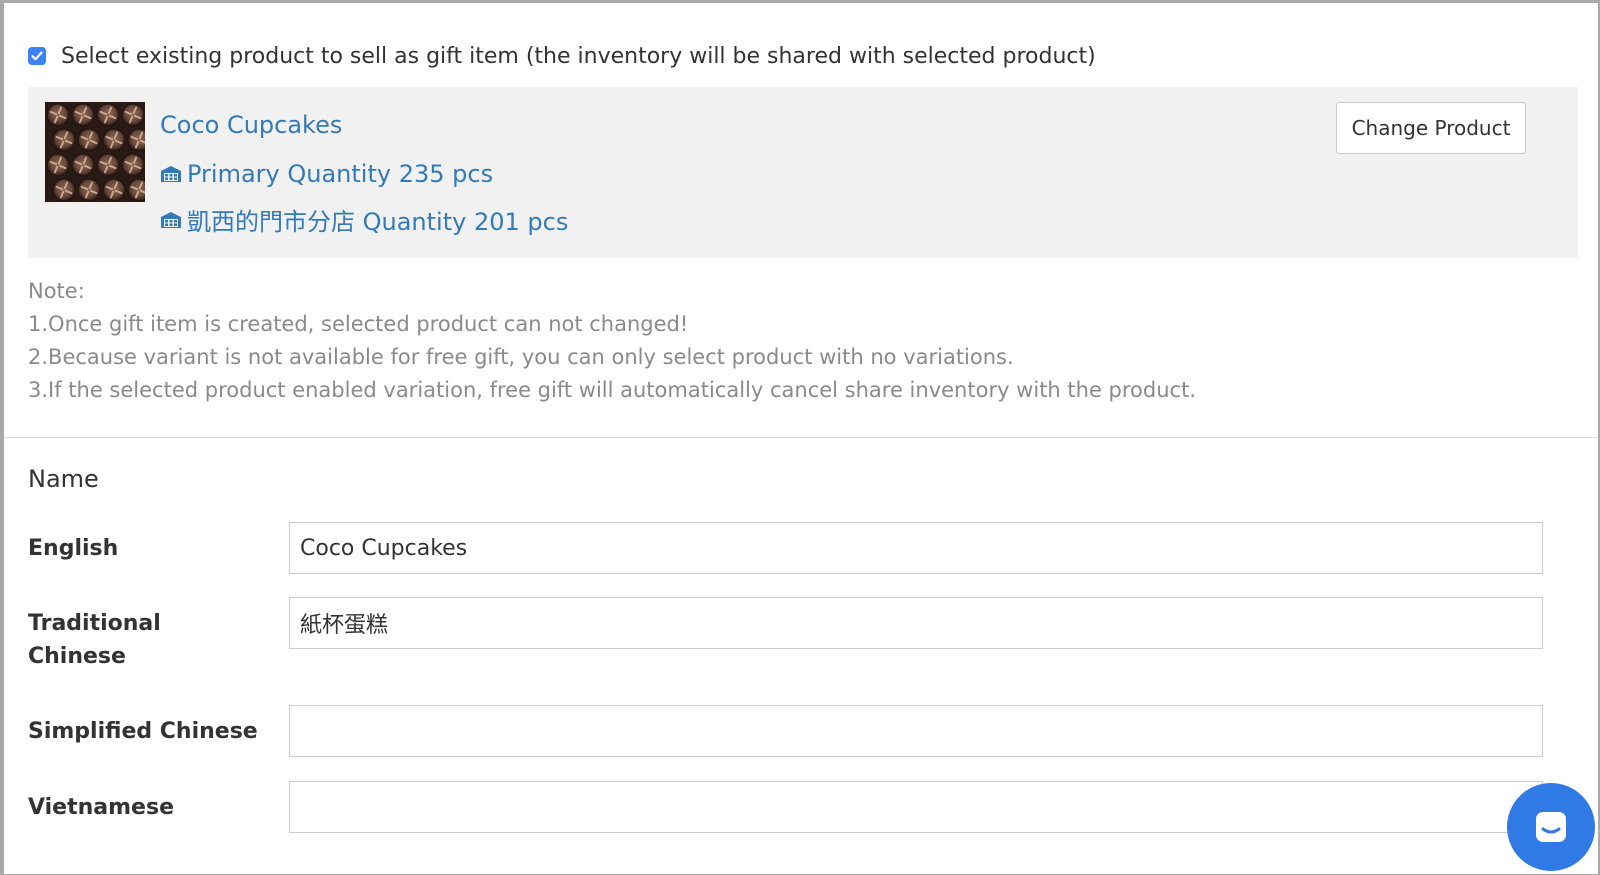 The height and width of the screenshot is (875, 1600). What do you see at coordinates (1431, 128) in the screenshot?
I see `change-product-button: Change Product` at bounding box center [1431, 128].